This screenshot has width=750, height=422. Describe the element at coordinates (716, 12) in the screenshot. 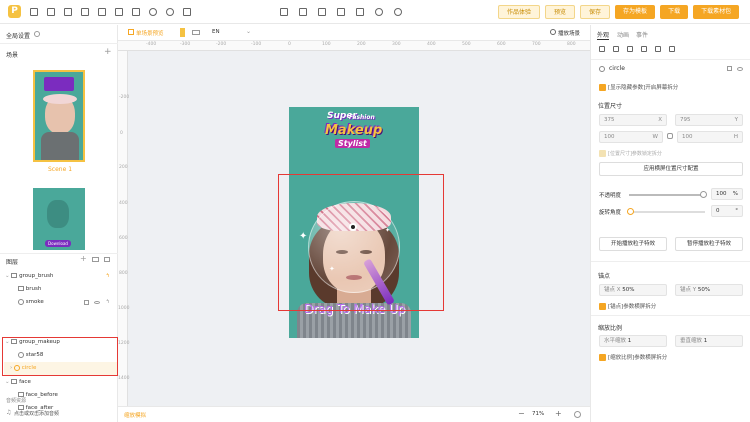

I see `download-package-button: 下载素材包` at that location.